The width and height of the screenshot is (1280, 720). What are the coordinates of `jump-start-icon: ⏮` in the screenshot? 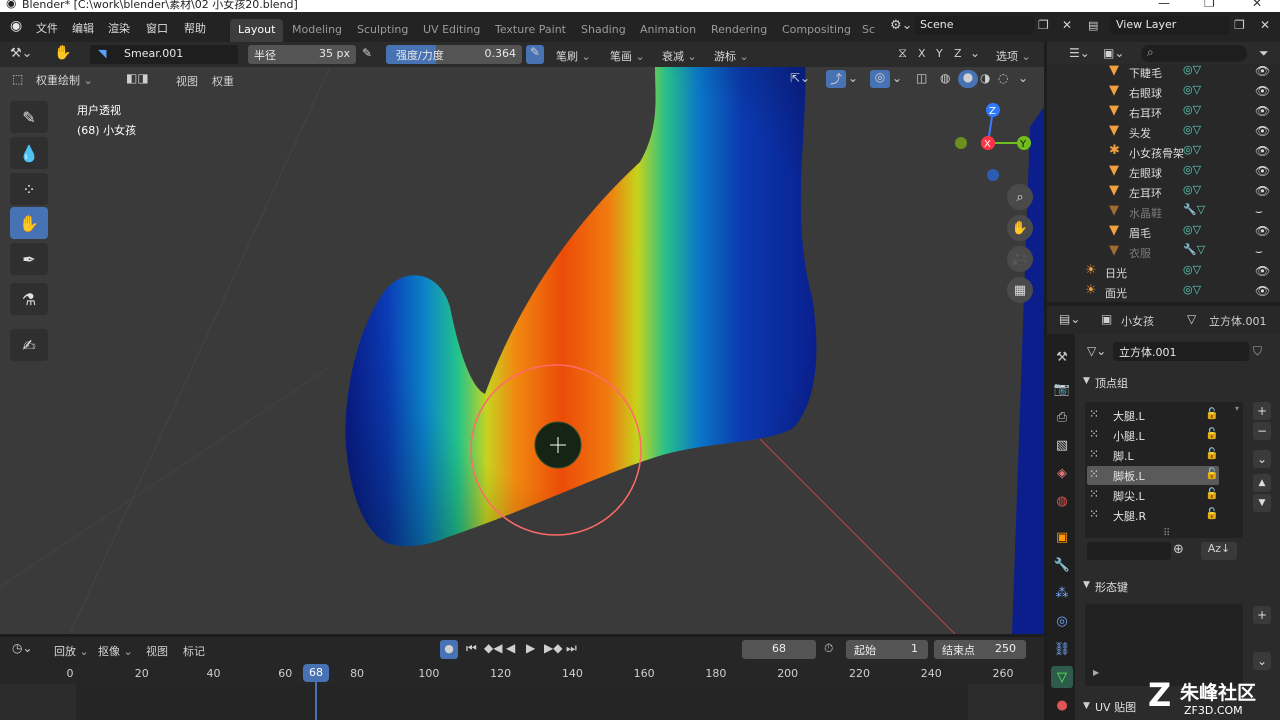 It's located at (471, 648).